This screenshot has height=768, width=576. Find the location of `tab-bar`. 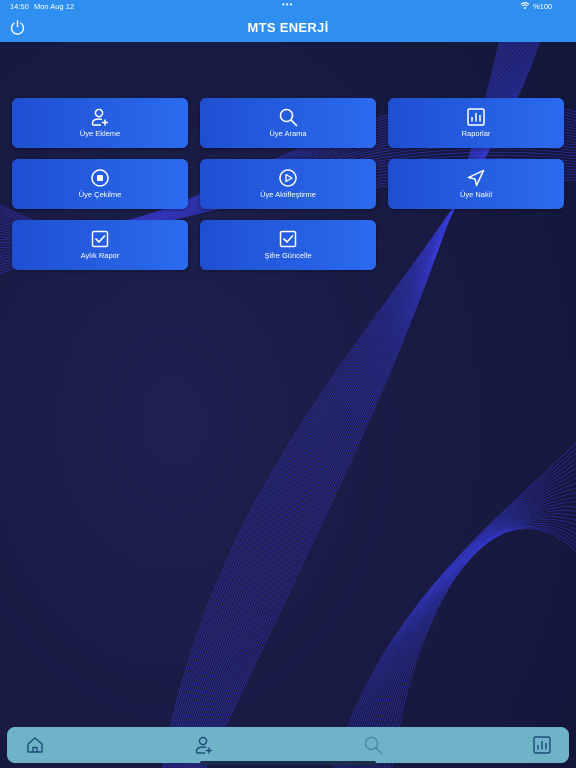

tab-bar is located at coordinates (288, 745).